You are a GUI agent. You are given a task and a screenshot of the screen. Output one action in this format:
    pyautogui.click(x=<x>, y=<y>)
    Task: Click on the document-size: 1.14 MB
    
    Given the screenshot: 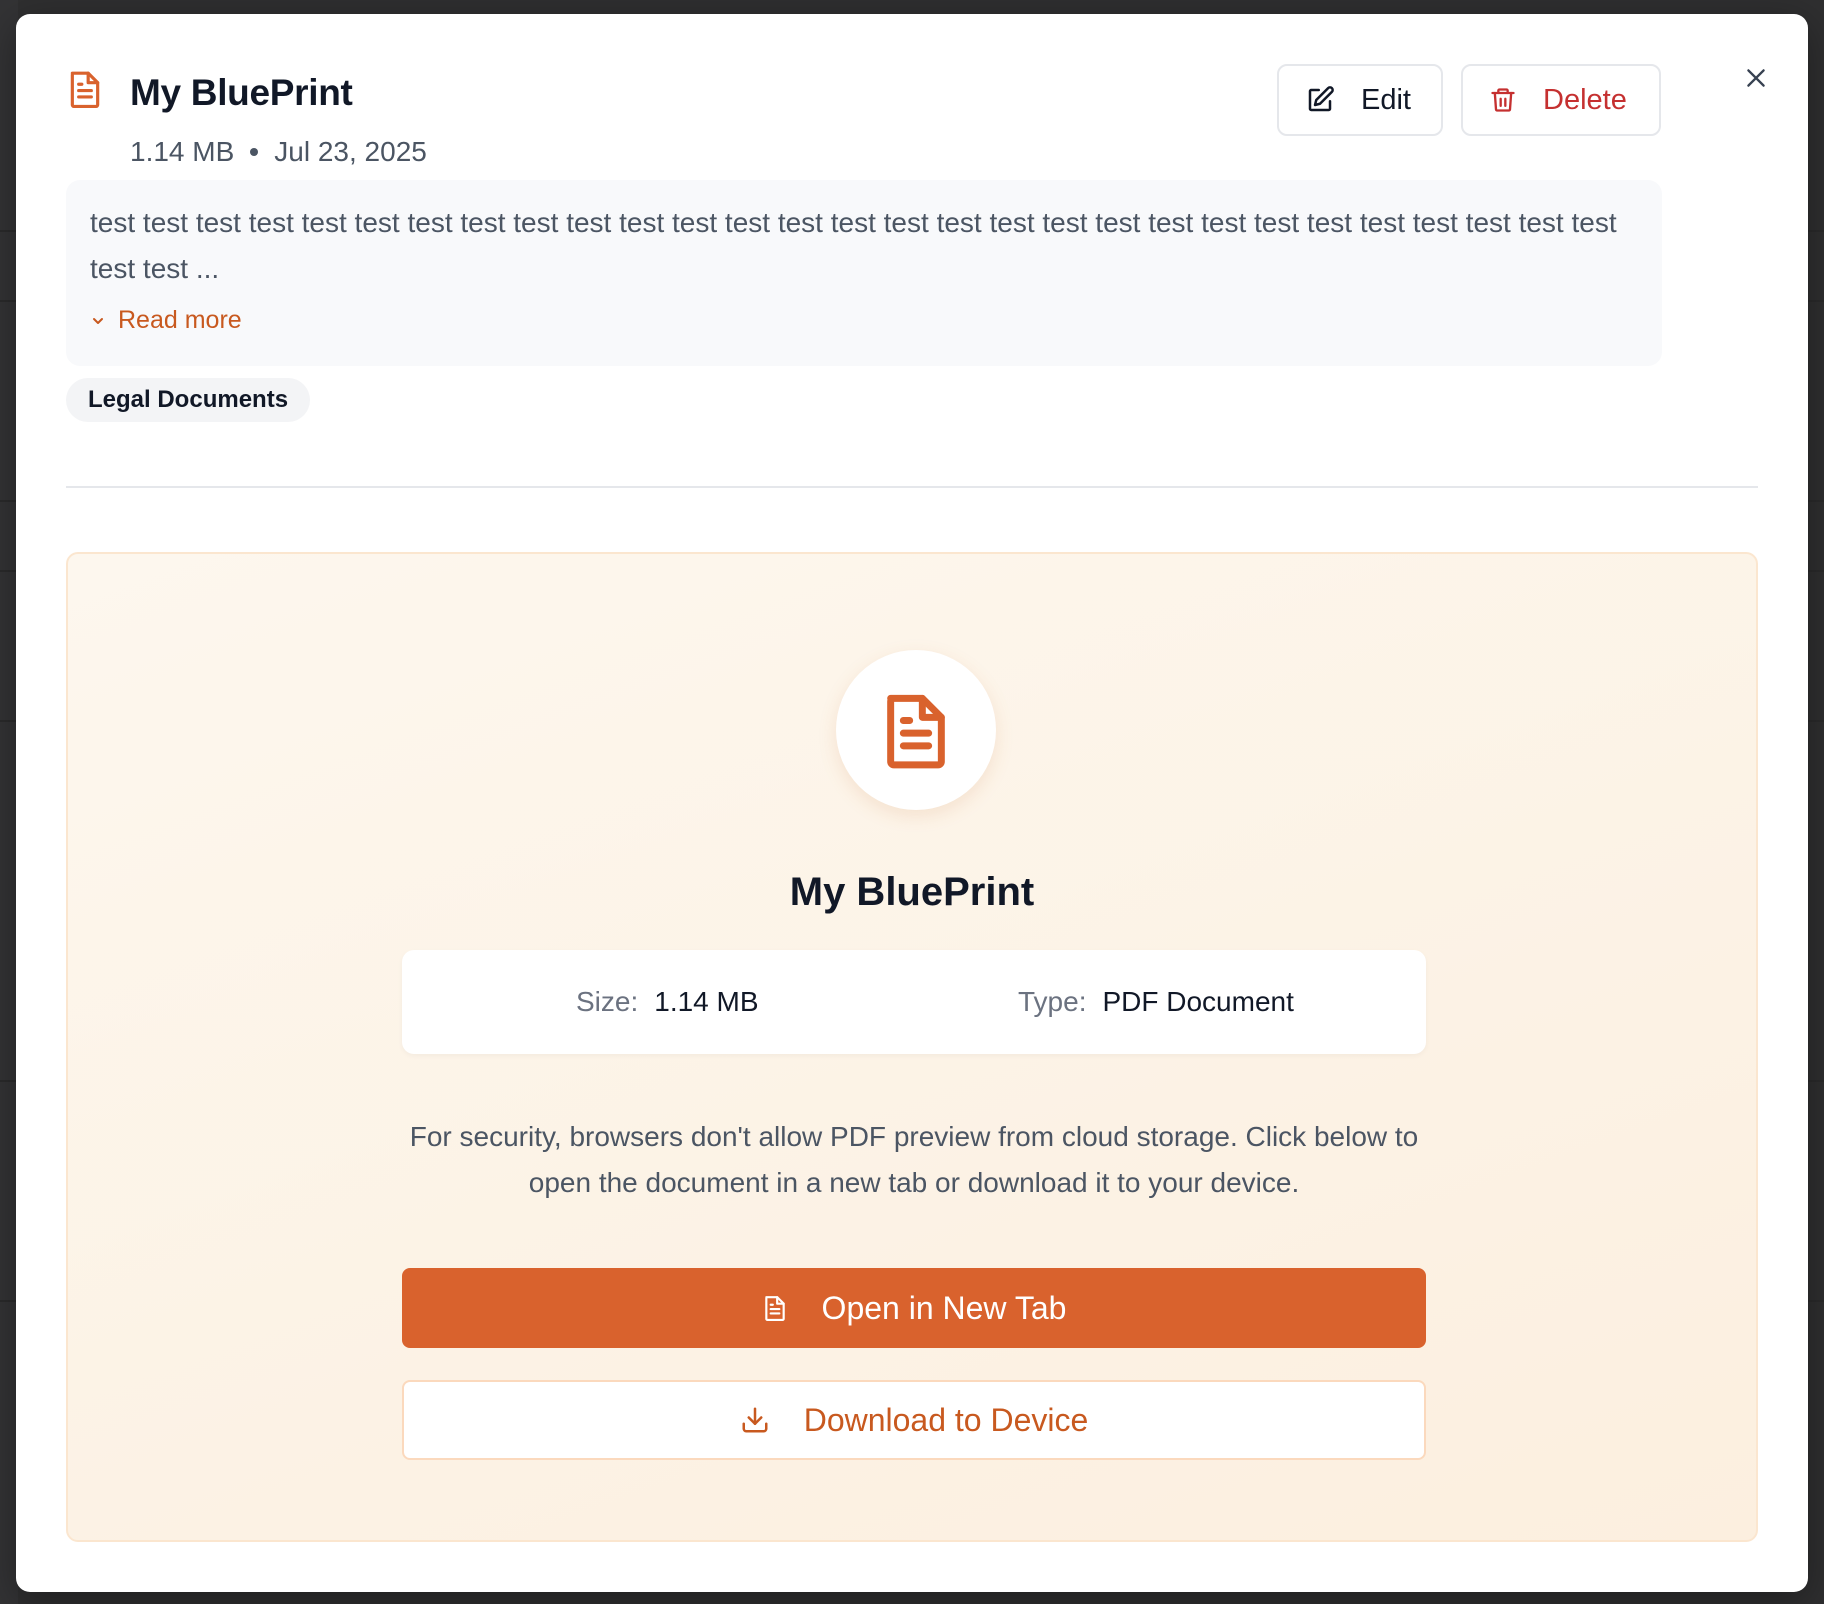 What is the action you would take?
    pyautogui.click(x=182, y=151)
    